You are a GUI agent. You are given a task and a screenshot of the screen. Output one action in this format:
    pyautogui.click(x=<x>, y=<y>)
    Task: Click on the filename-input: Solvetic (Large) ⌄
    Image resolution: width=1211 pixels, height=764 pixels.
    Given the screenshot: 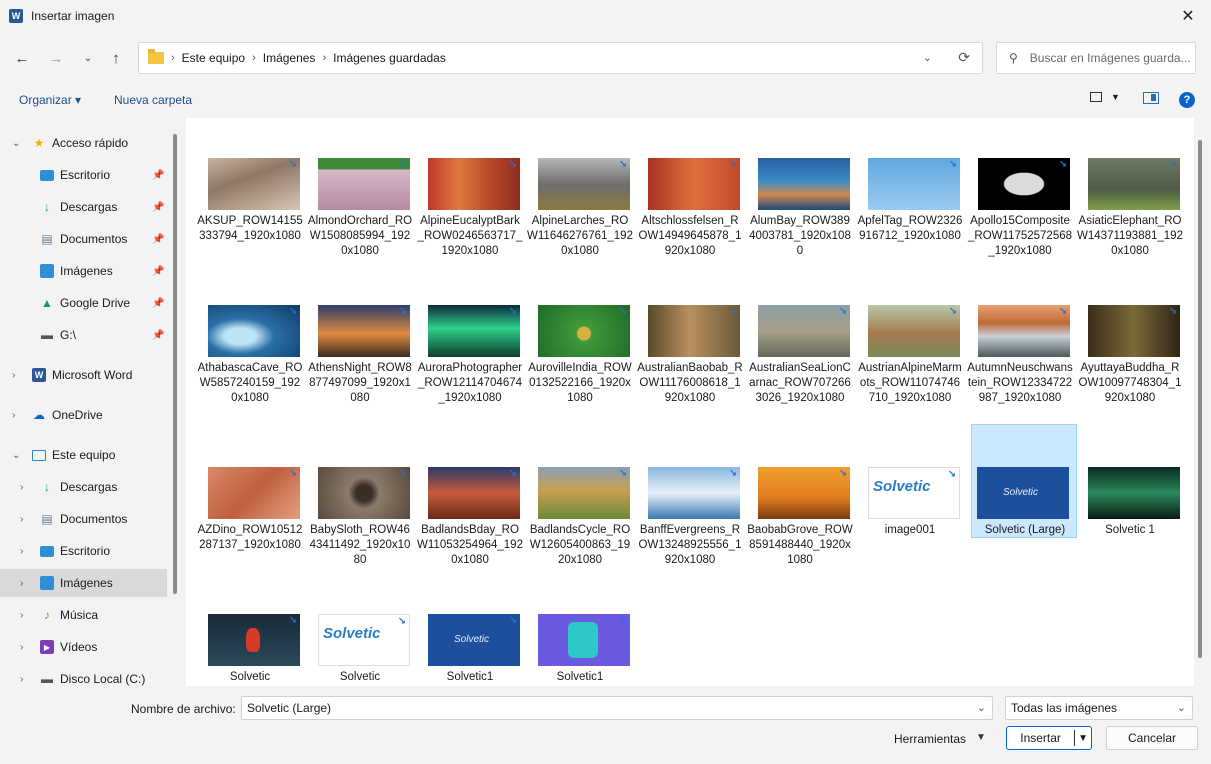 What is the action you would take?
    pyautogui.click(x=617, y=708)
    